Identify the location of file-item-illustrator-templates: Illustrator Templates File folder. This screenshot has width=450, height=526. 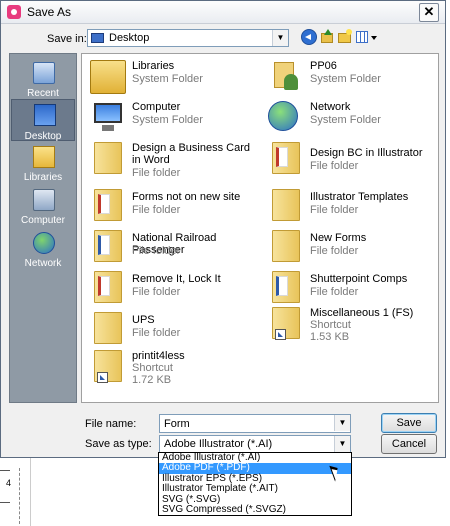
(350, 206).